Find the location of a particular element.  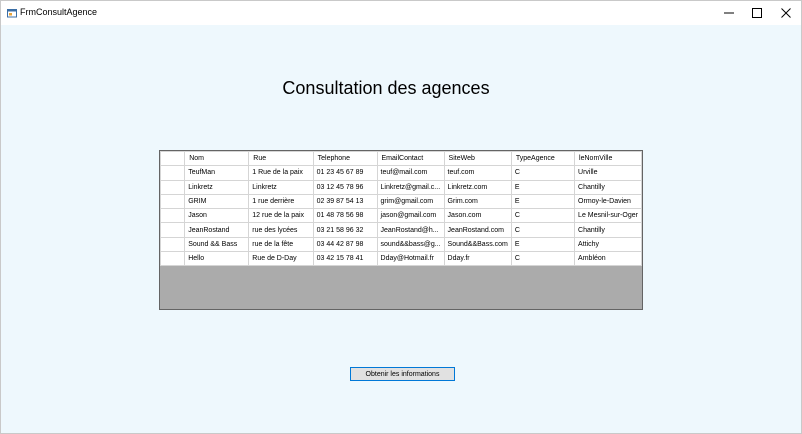

grid-cell: 03 44 42 87 98 is located at coordinates (345, 244).